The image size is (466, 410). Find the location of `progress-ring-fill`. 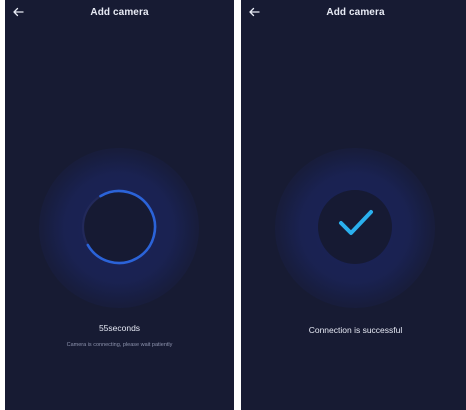

progress-ring-fill is located at coordinates (119, 227).